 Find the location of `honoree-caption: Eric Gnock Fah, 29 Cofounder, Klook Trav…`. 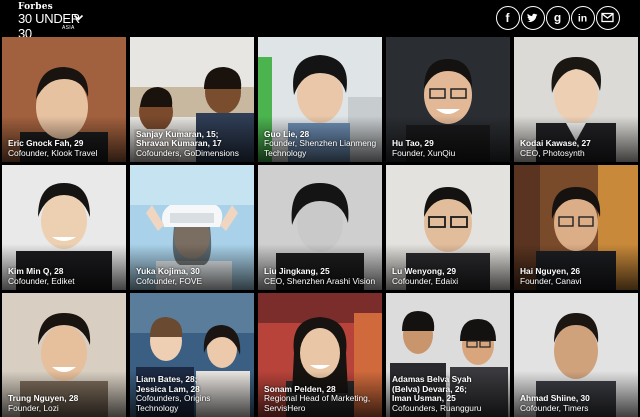

honoree-caption: Eric Gnock Fah, 29 Cofounder, Klook Trav… is located at coordinates (65, 148).